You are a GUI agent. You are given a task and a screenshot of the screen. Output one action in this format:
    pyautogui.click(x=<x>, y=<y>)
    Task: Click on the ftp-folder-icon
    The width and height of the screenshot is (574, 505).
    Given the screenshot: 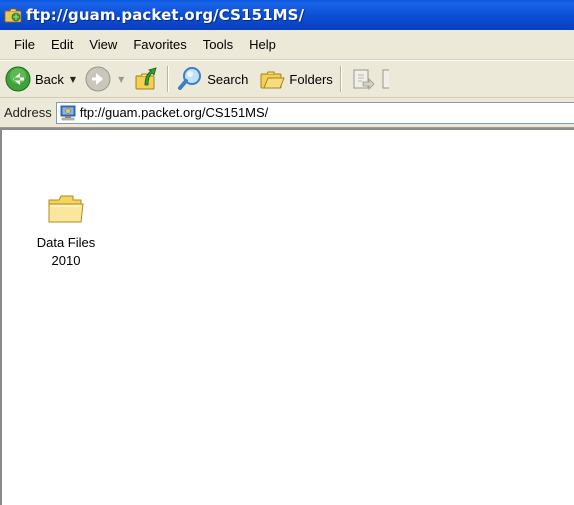 What is the action you would take?
    pyautogui.click(x=13, y=15)
    